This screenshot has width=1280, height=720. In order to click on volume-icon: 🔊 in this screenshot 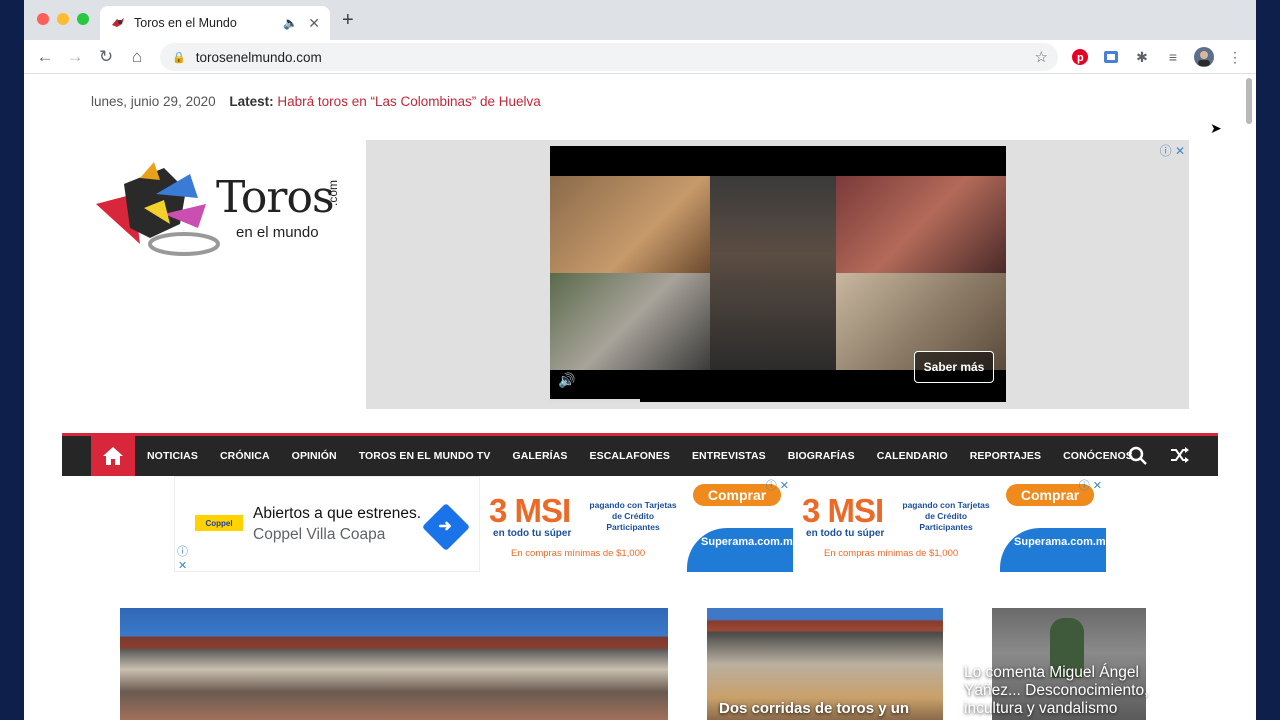, I will do `click(566, 380)`.